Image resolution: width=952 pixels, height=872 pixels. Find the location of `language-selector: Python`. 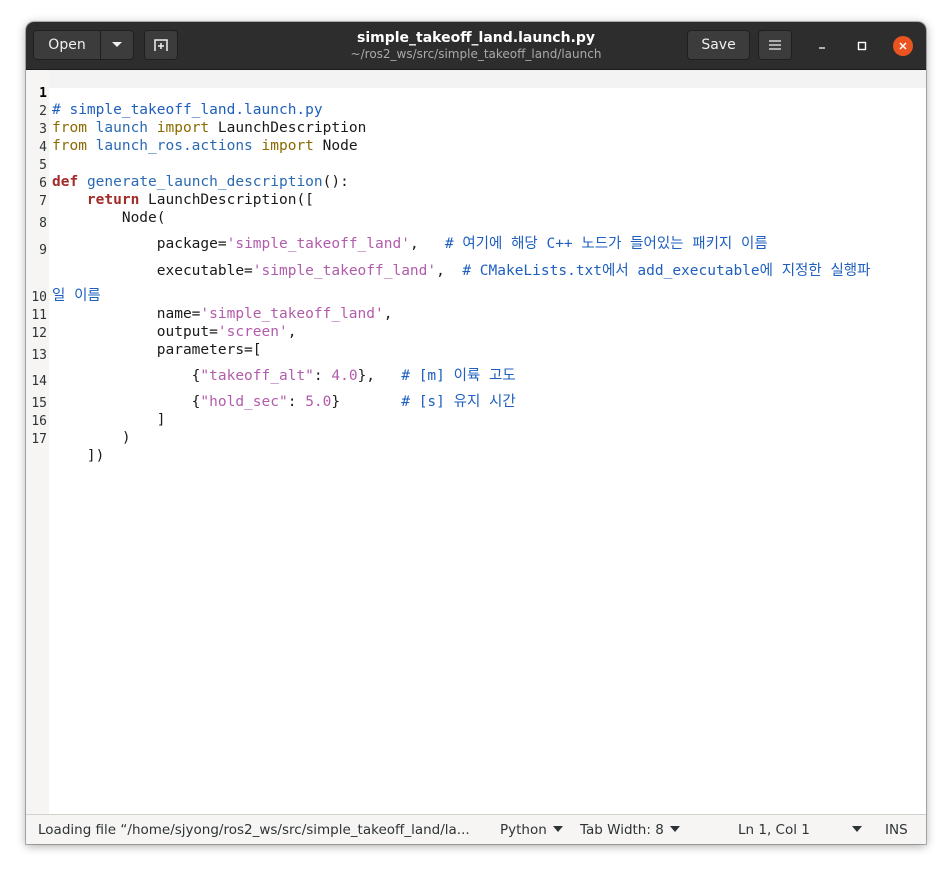

language-selector: Python is located at coordinates (531, 830).